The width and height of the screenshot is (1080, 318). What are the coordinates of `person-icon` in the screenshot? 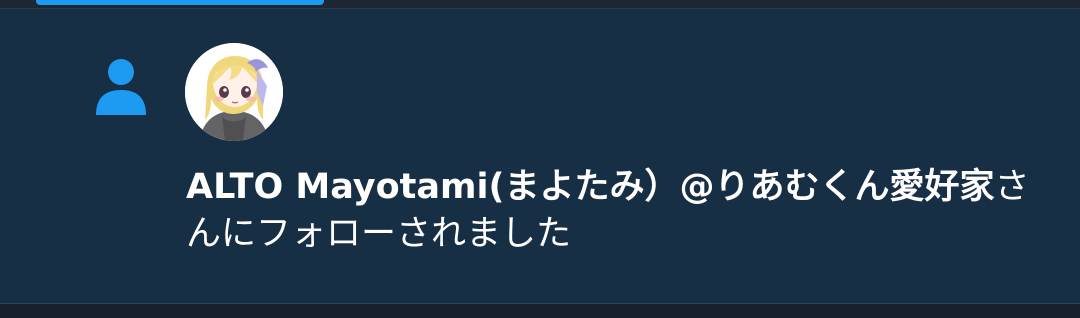 It's located at (121, 87).